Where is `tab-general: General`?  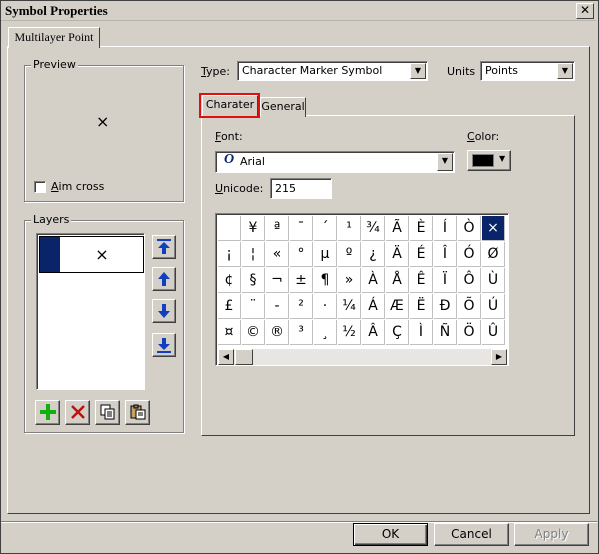 tab-general: General is located at coordinates (283, 107).